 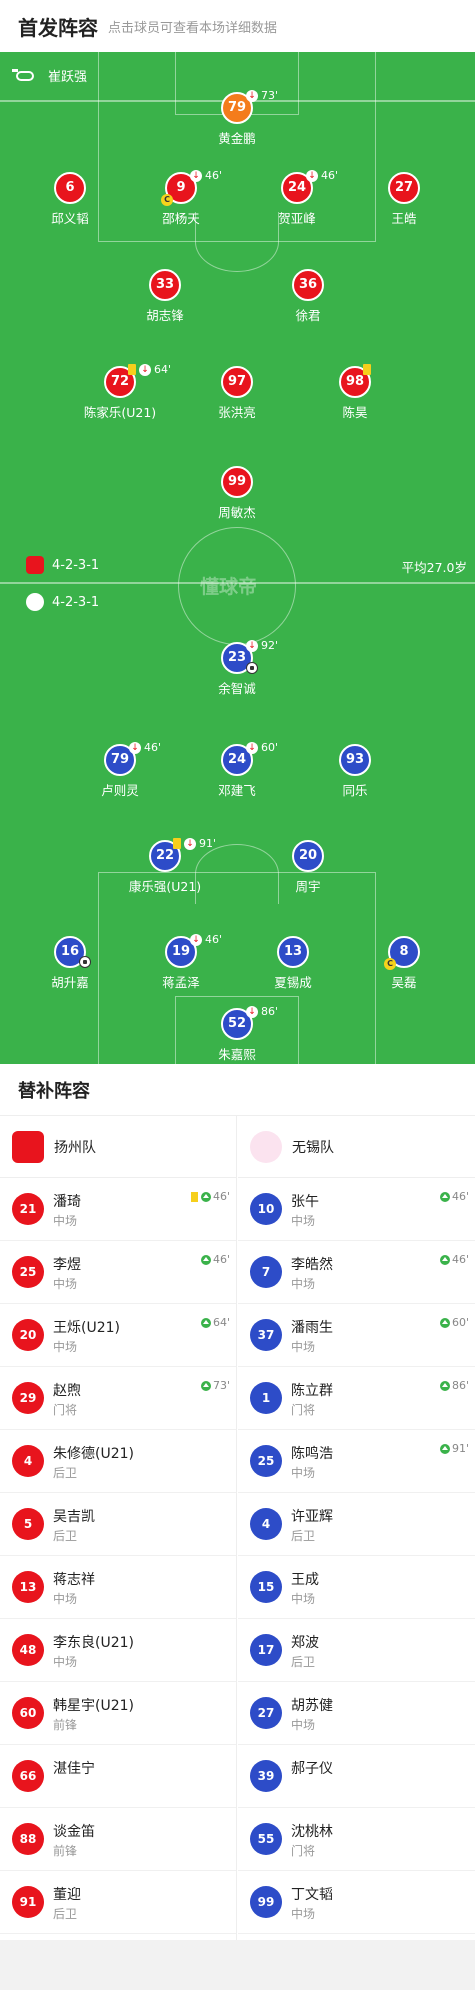 I want to click on sub-player-name: 李东良(U21), so click(x=93, y=1643).